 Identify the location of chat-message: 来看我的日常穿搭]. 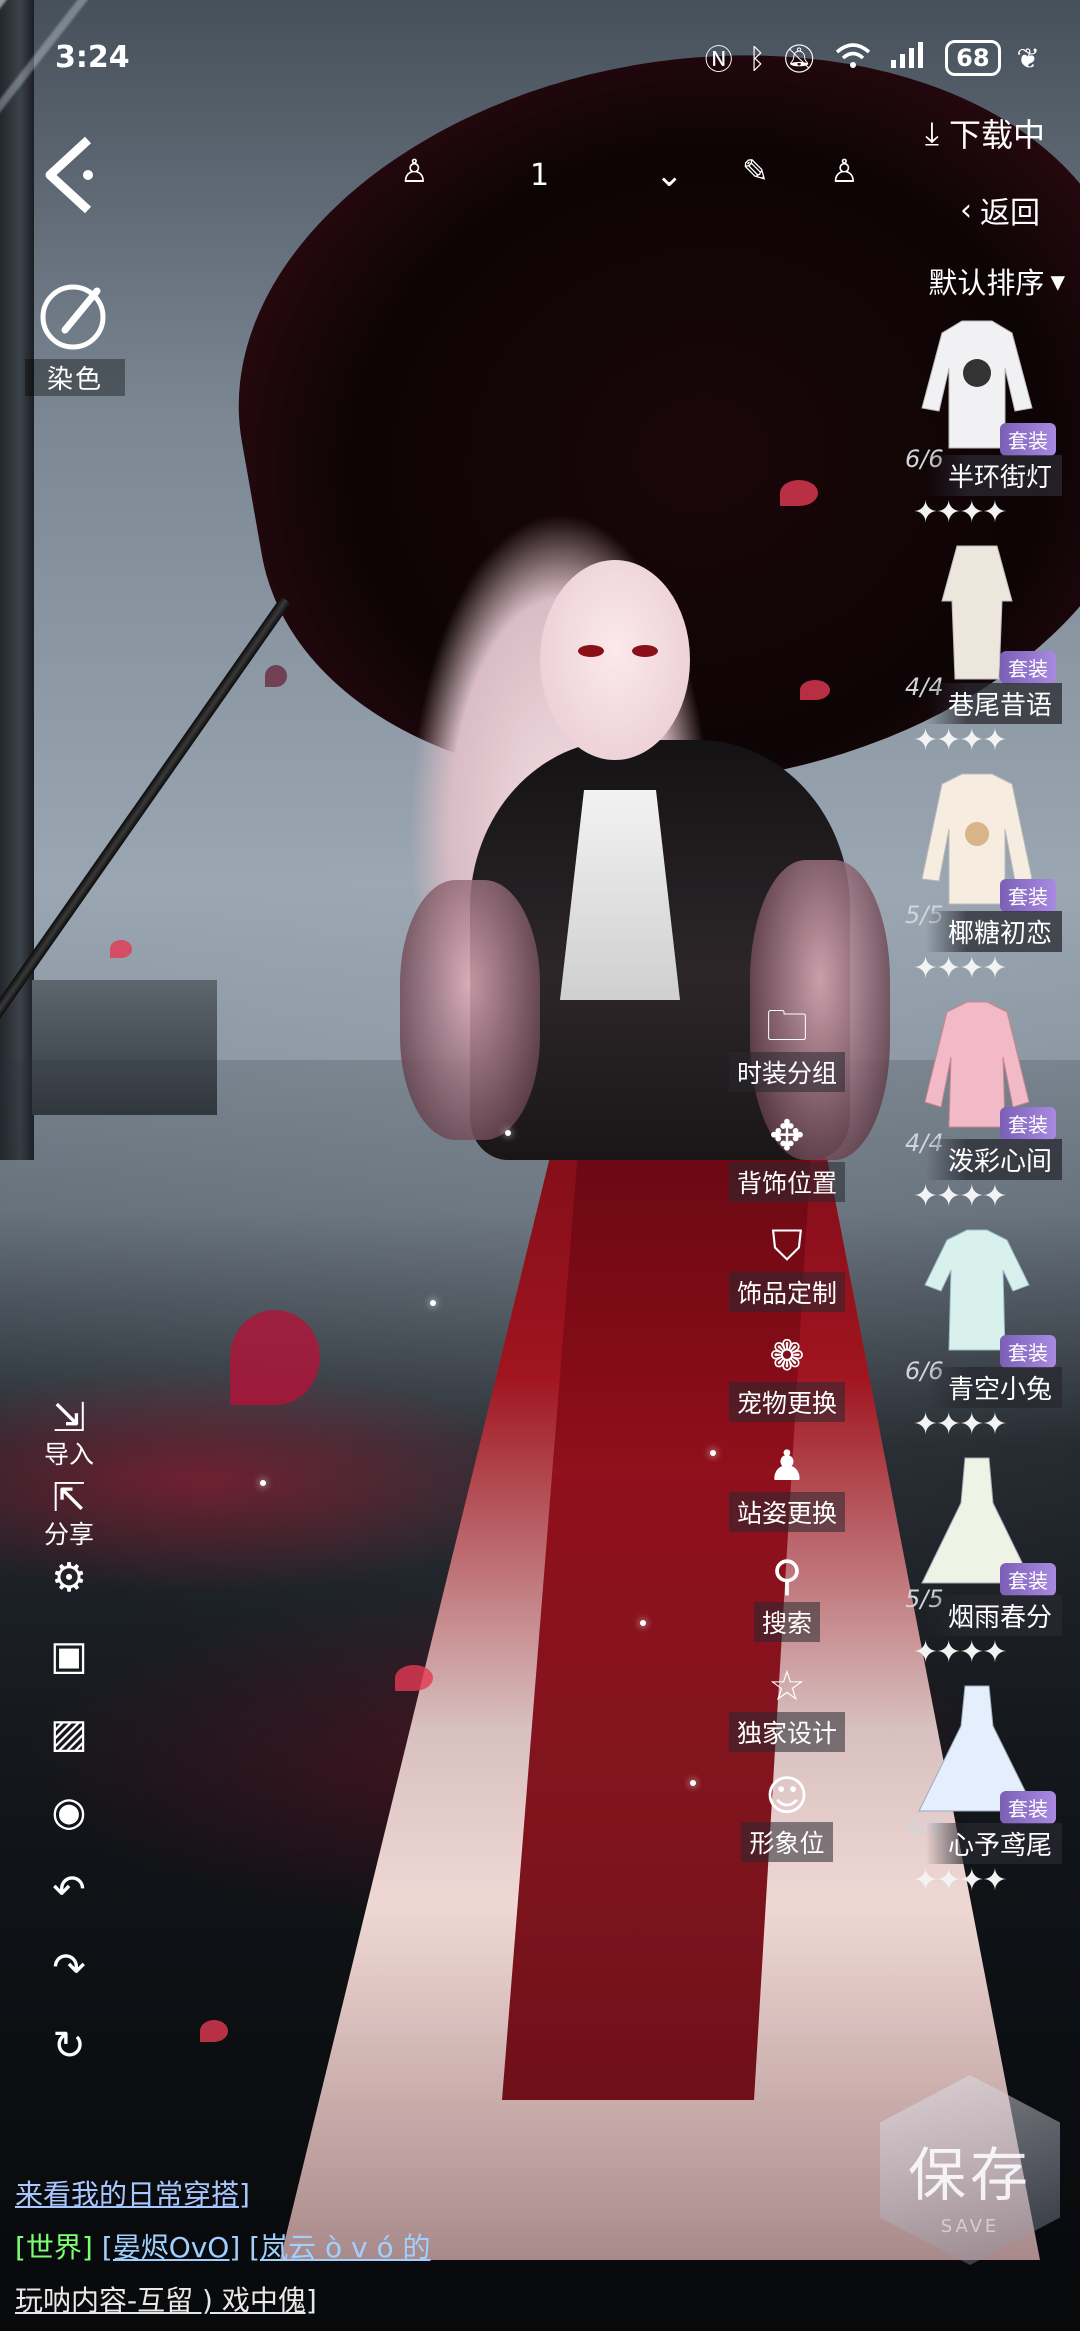
(132, 2194).